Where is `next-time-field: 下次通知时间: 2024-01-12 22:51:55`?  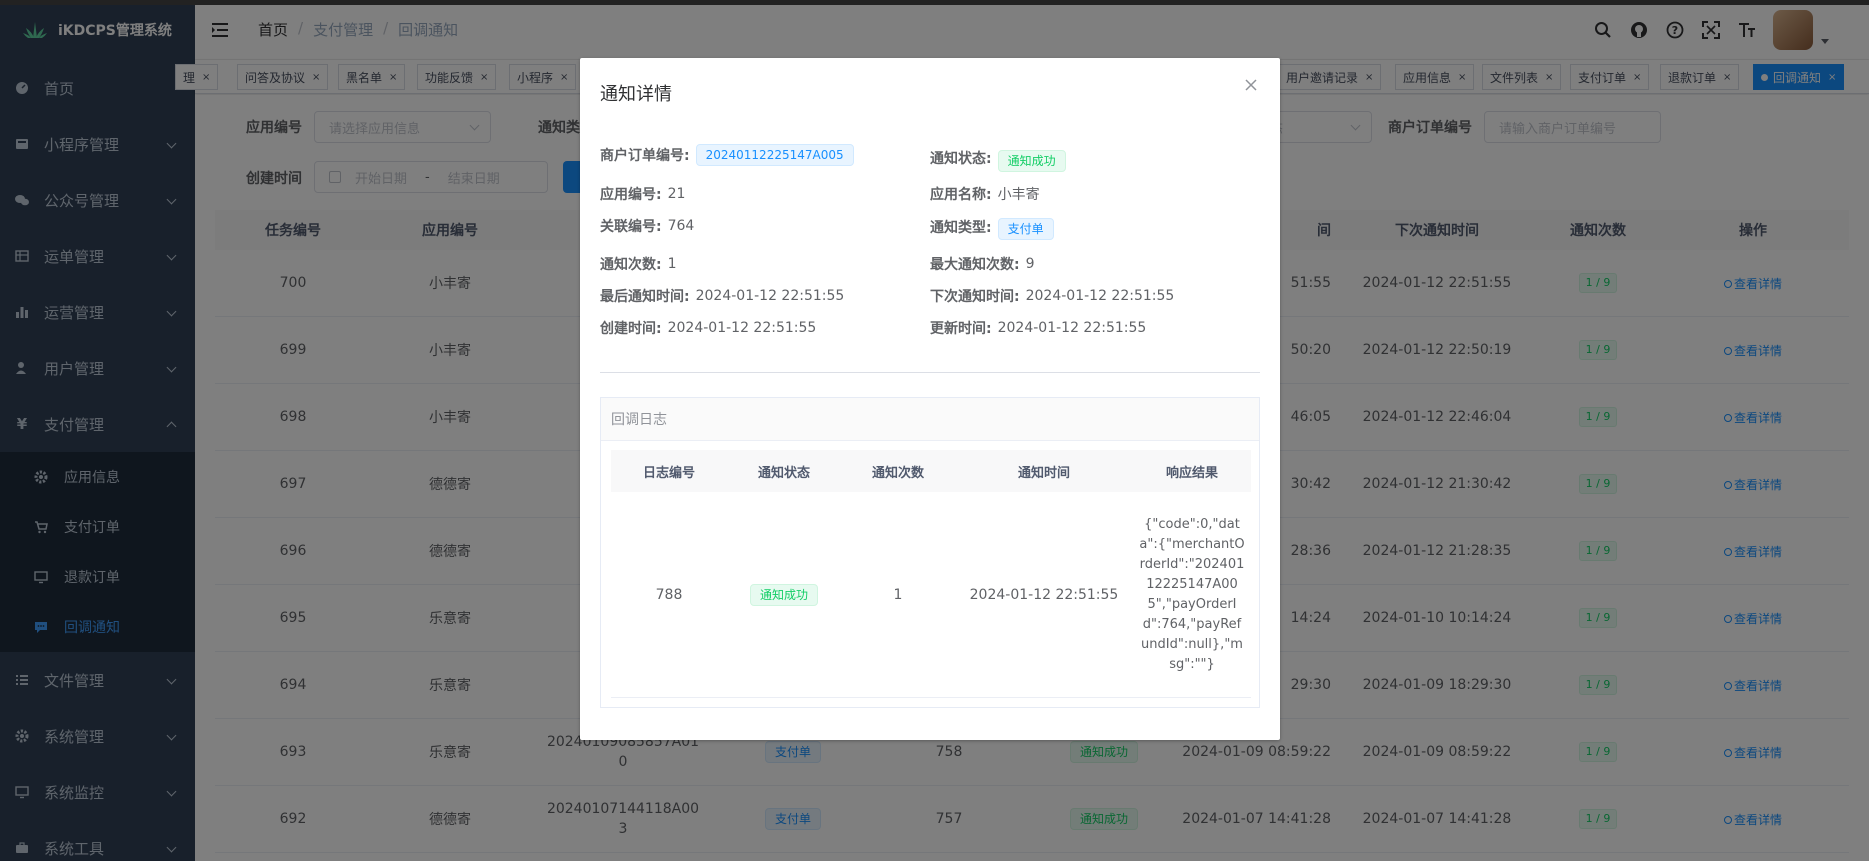 next-time-field: 下次通知时间: 2024-01-12 22:51:55 is located at coordinates (1052, 296).